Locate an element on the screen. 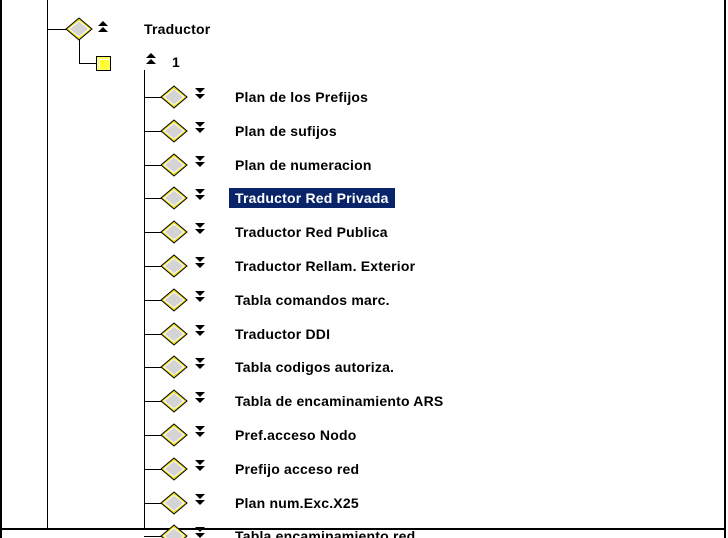  tree-item-label: Tabla comandos marc. is located at coordinates (312, 300).